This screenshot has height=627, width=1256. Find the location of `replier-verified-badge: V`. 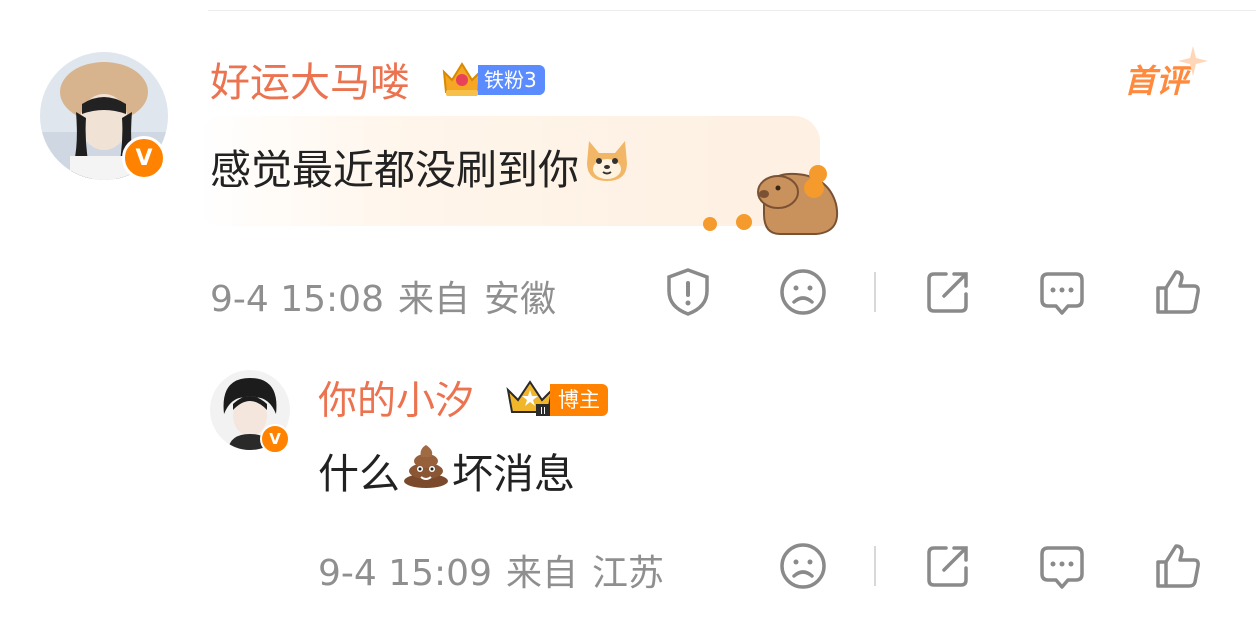

replier-verified-badge: V is located at coordinates (275, 439).